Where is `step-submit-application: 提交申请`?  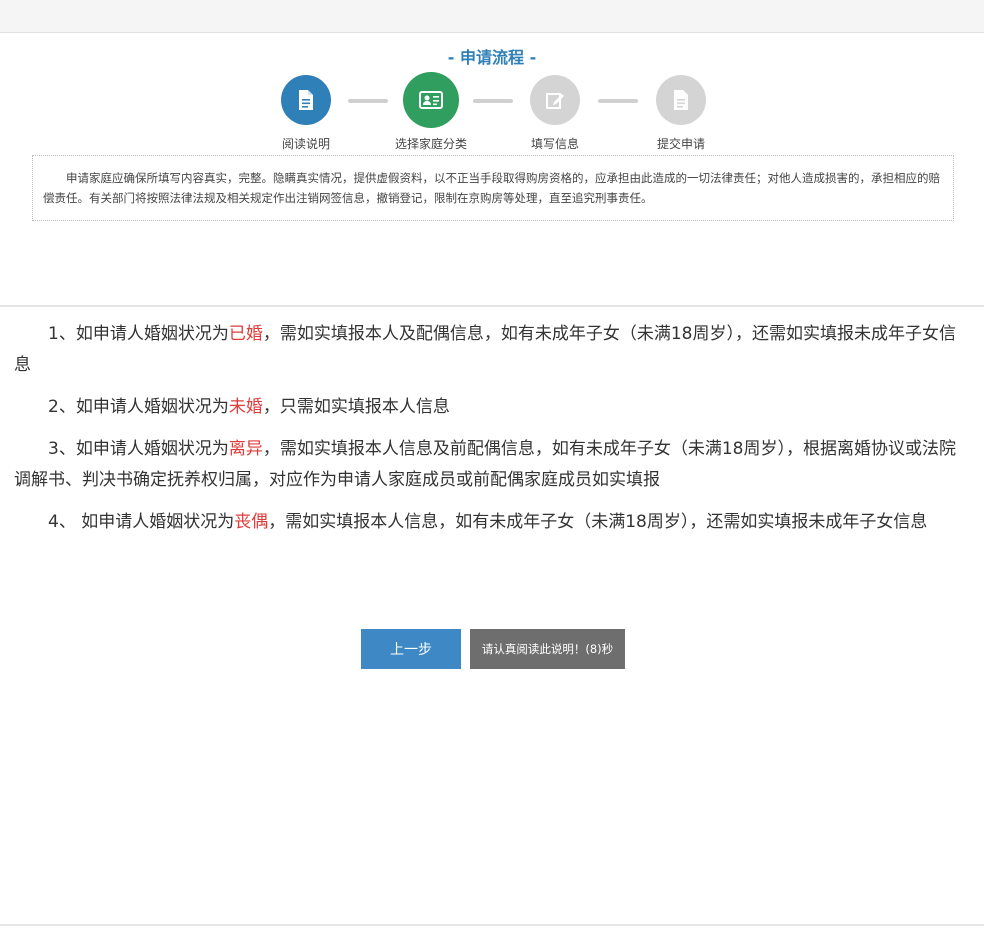
step-submit-application: 提交申请 is located at coordinates (681, 113).